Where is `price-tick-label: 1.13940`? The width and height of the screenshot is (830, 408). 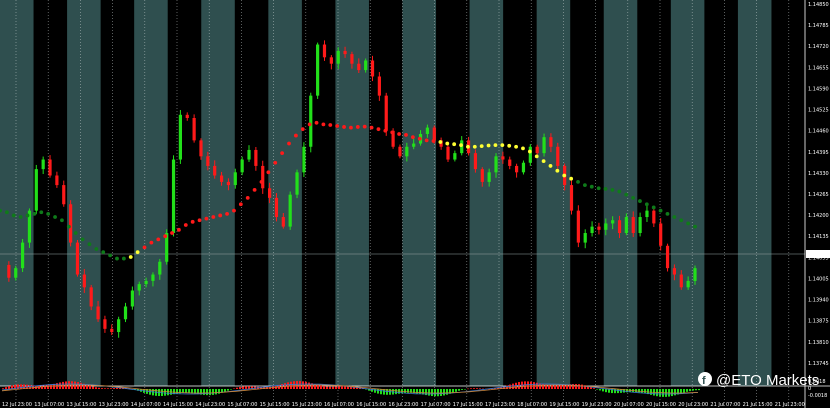
price-tick-label: 1.13940 is located at coordinates (818, 301).